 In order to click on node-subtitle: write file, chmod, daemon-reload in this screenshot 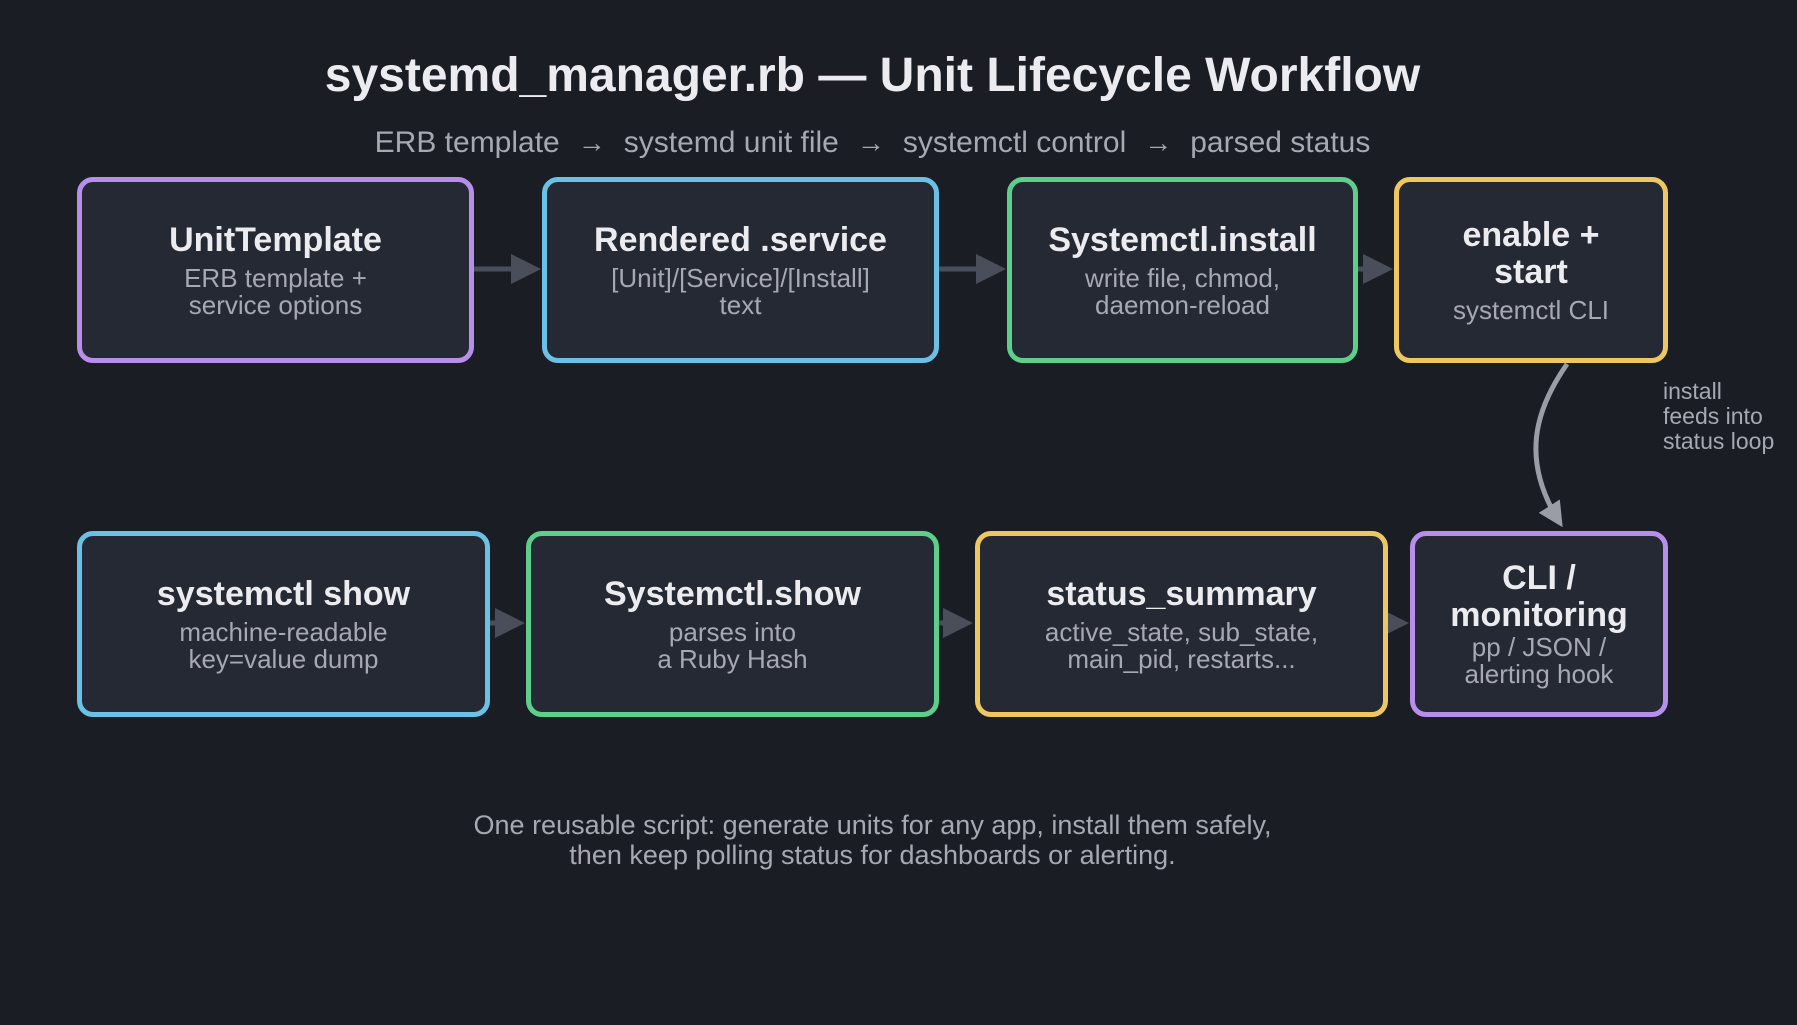, I will do `click(1182, 291)`.